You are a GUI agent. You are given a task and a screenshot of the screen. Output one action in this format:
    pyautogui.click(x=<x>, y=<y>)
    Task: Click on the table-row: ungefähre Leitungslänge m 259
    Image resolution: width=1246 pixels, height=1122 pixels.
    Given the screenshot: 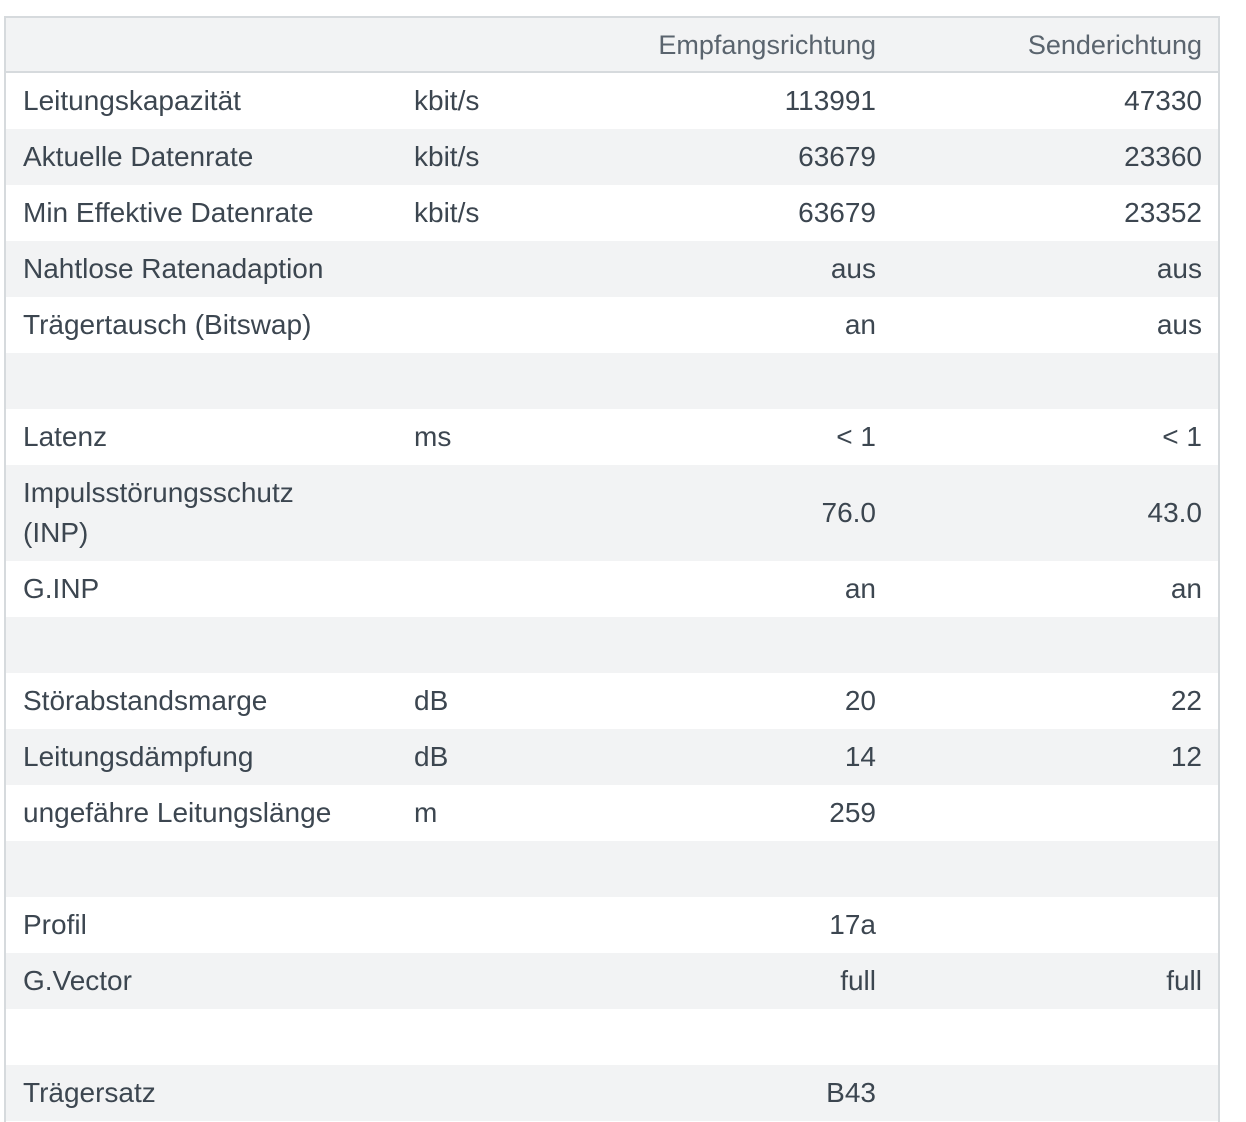 What is the action you would take?
    pyautogui.click(x=612, y=813)
    